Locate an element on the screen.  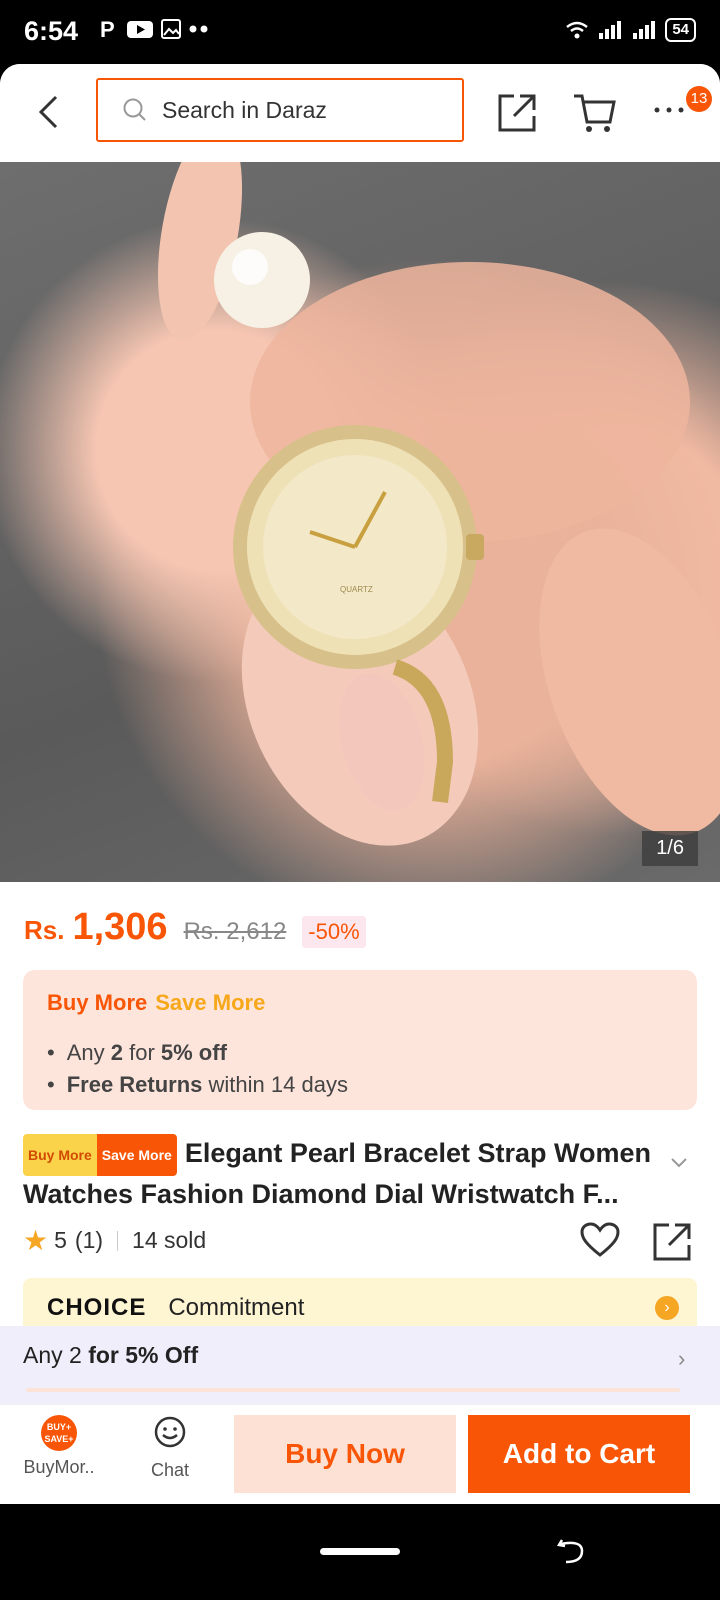
buy-more-save-more-tag: Buy More Save More is located at coordinates (100, 1155).